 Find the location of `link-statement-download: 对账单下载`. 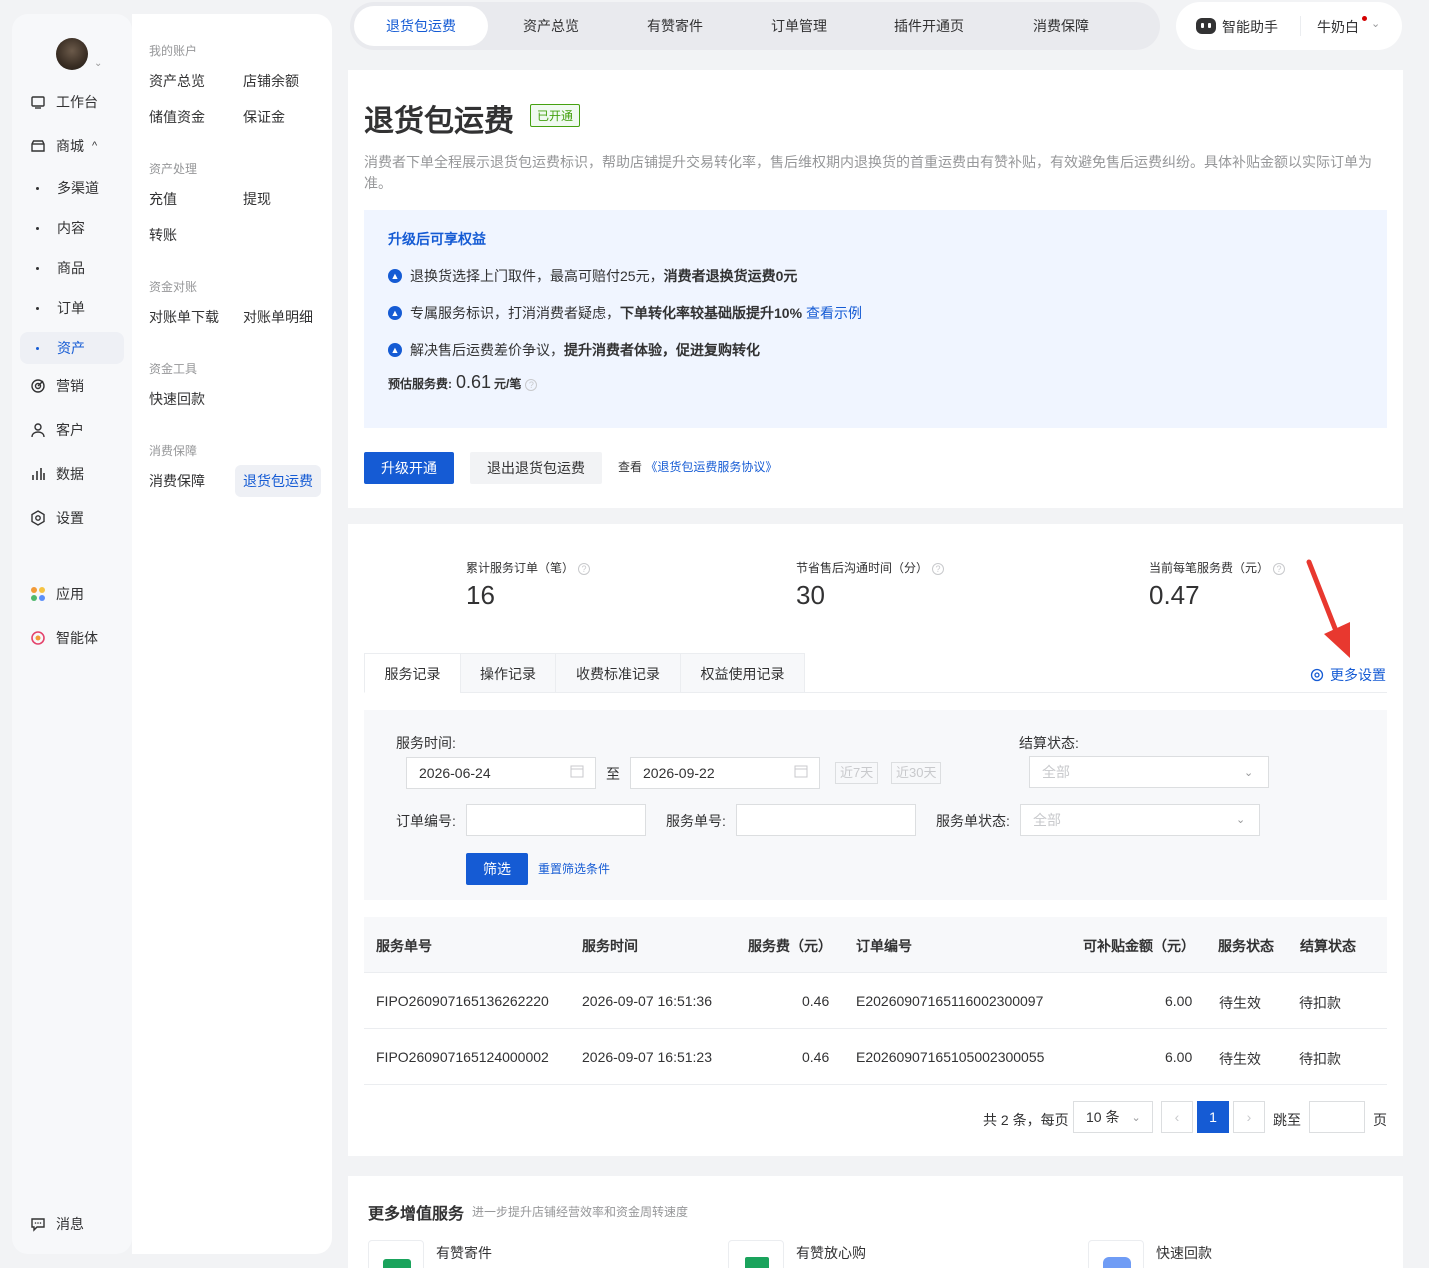

link-statement-download: 对账单下载 is located at coordinates (184, 317).